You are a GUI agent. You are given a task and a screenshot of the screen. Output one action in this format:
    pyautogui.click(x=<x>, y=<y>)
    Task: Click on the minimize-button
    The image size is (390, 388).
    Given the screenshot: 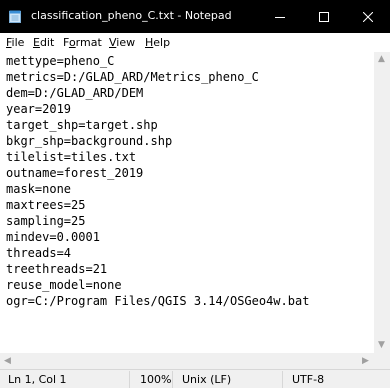 What is the action you would take?
    pyautogui.click(x=280, y=16)
    